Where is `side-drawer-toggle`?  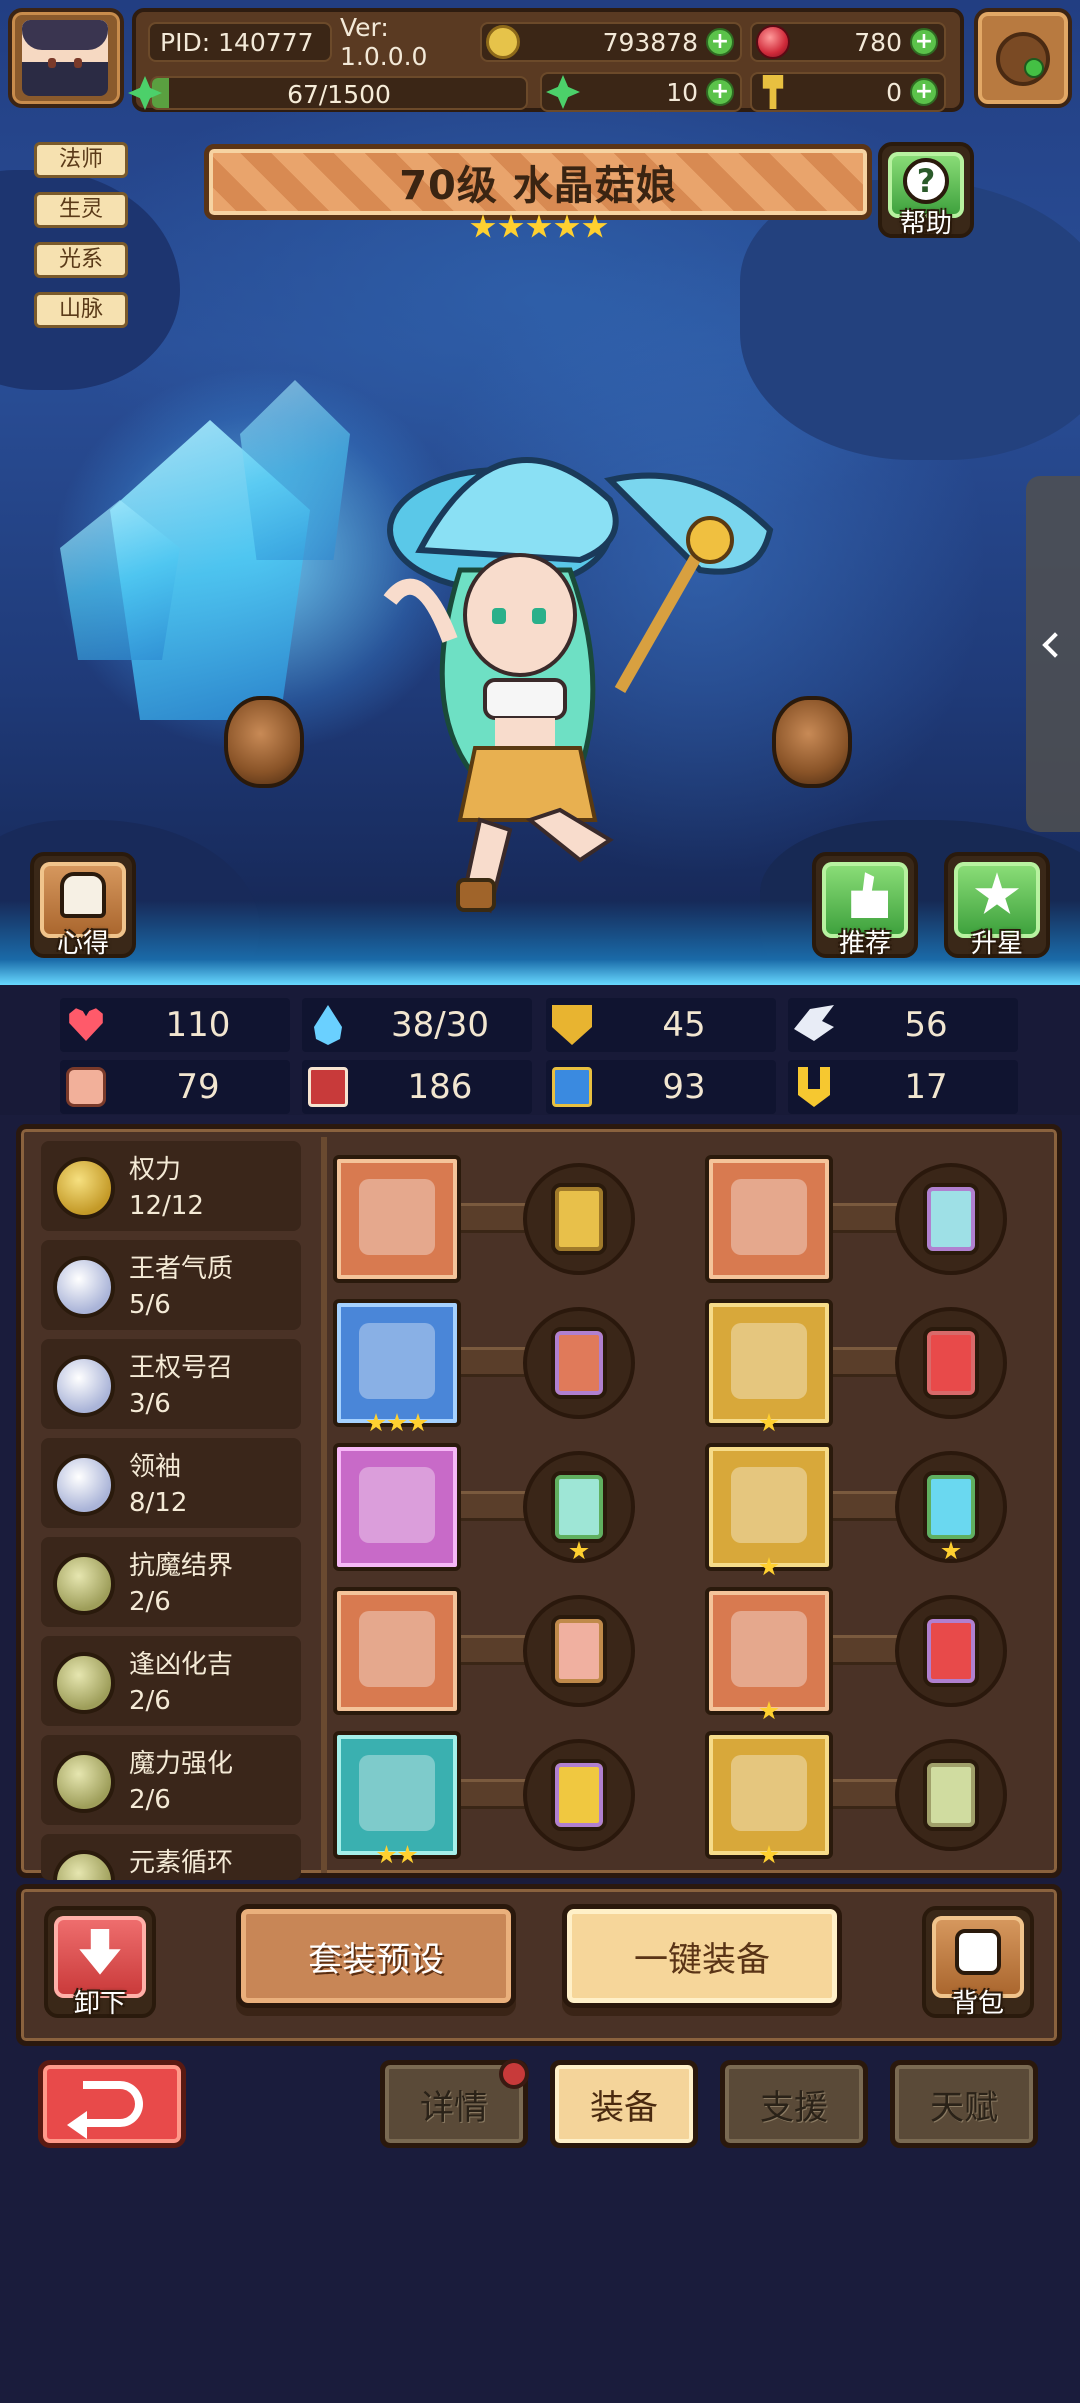
side-drawer-toggle is located at coordinates (1053, 654).